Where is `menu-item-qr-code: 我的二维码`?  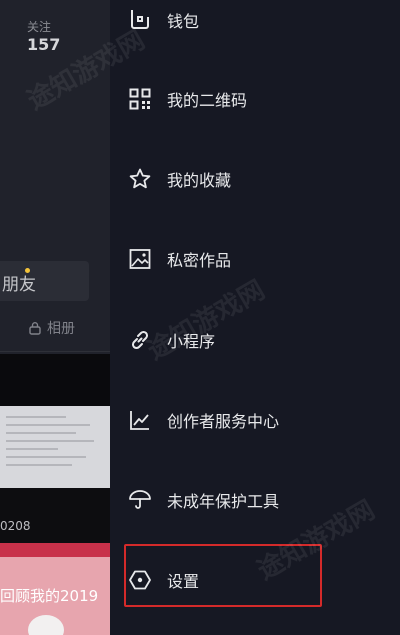
menu-item-qr-code: 我的二维码 is located at coordinates (258, 99).